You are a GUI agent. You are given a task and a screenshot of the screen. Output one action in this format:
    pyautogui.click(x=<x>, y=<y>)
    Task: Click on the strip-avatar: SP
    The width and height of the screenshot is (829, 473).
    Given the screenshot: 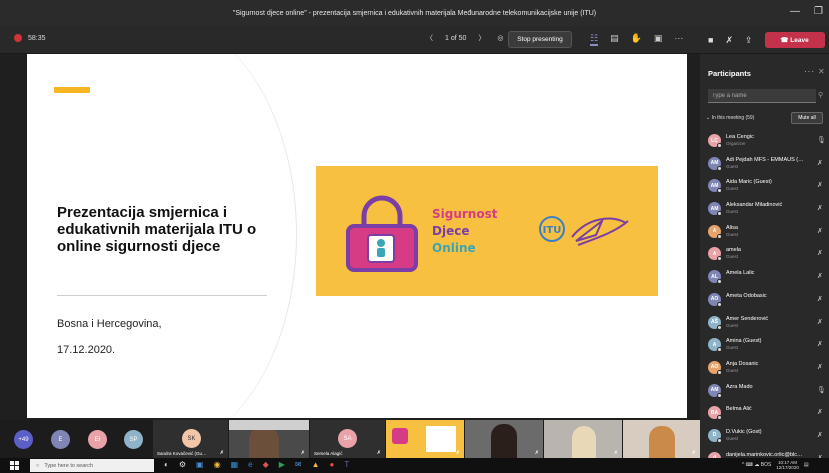 What is the action you would take?
    pyautogui.click(x=133, y=439)
    